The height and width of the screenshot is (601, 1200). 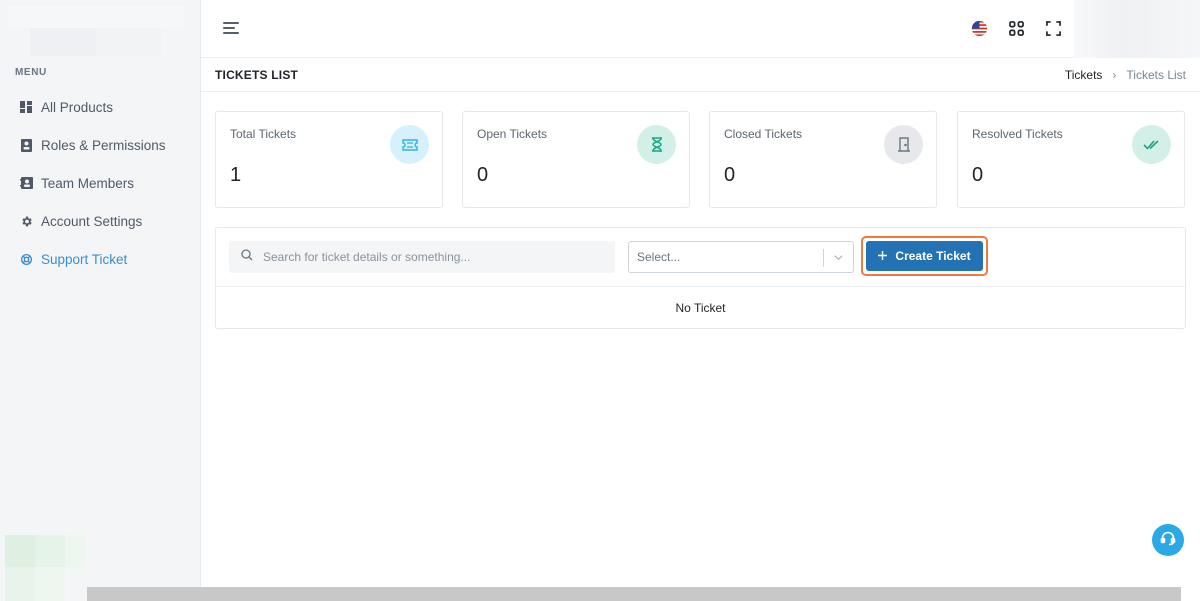 I want to click on menu-heading: MENU, so click(x=31, y=72).